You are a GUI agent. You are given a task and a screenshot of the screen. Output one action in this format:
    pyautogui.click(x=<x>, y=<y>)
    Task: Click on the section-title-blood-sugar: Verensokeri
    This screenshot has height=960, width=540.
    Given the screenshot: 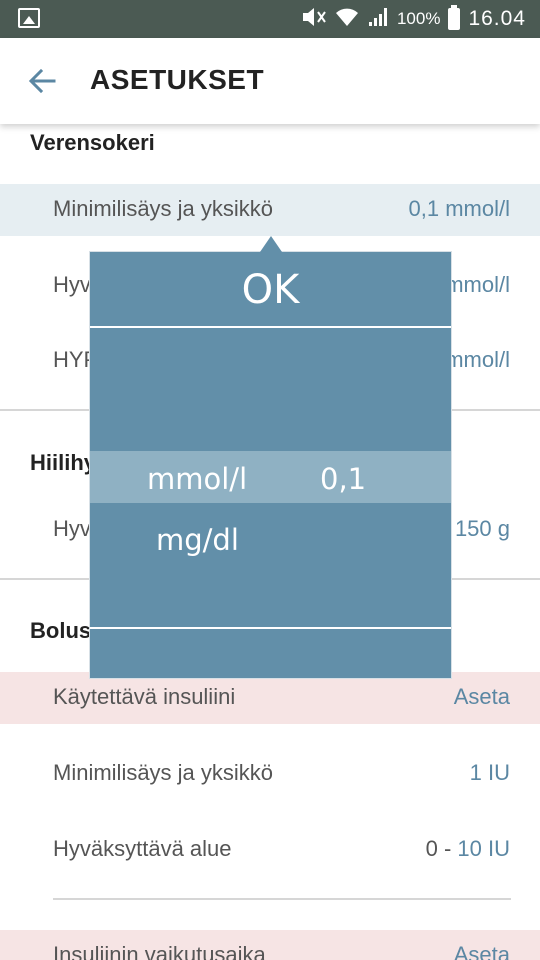 What is the action you would take?
    pyautogui.click(x=92, y=142)
    